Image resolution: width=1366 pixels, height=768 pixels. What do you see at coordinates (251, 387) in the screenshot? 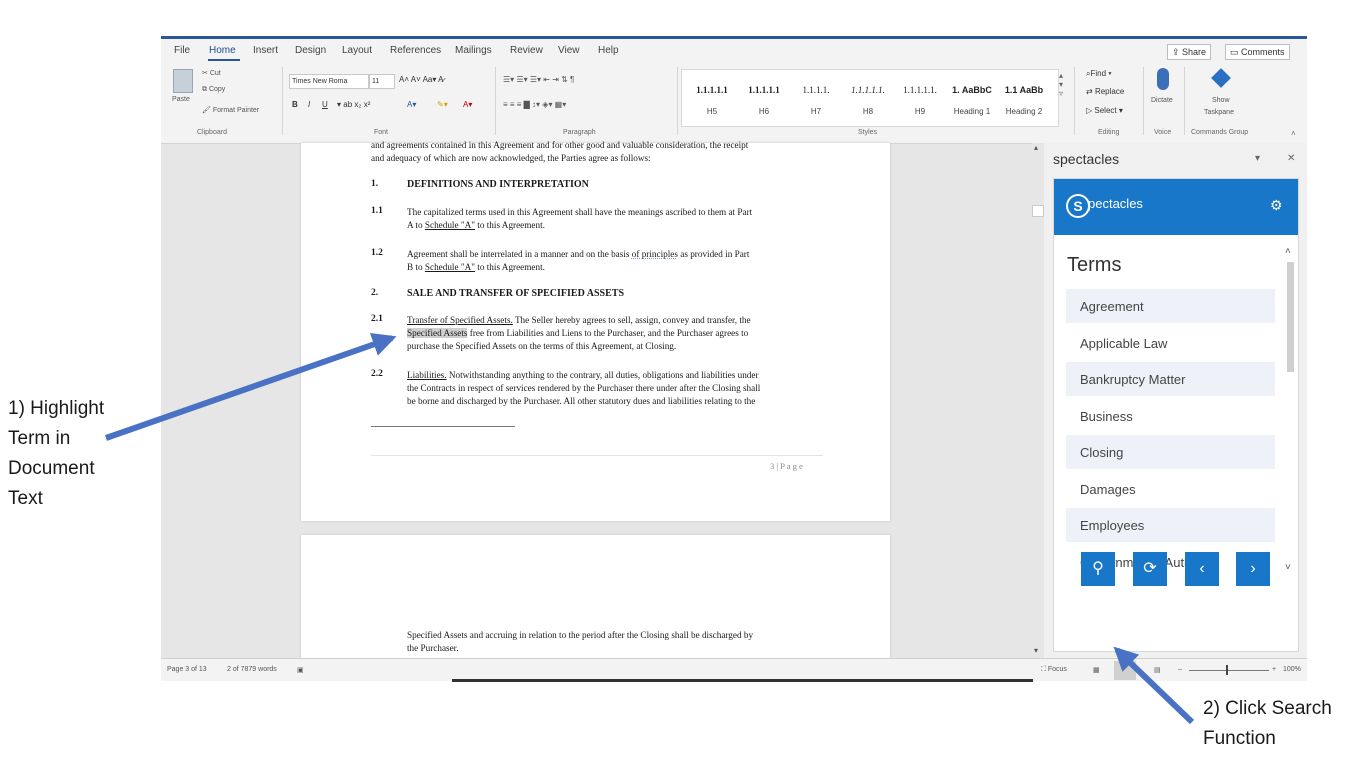
I see `arrow-to-highlighted-term` at bounding box center [251, 387].